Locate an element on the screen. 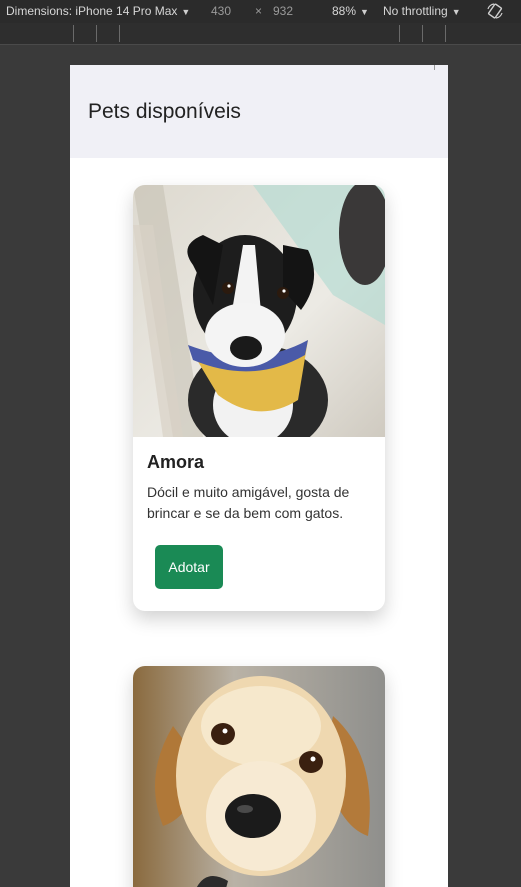 The image size is (521, 887). height-field: 932 is located at coordinates (283, 11).